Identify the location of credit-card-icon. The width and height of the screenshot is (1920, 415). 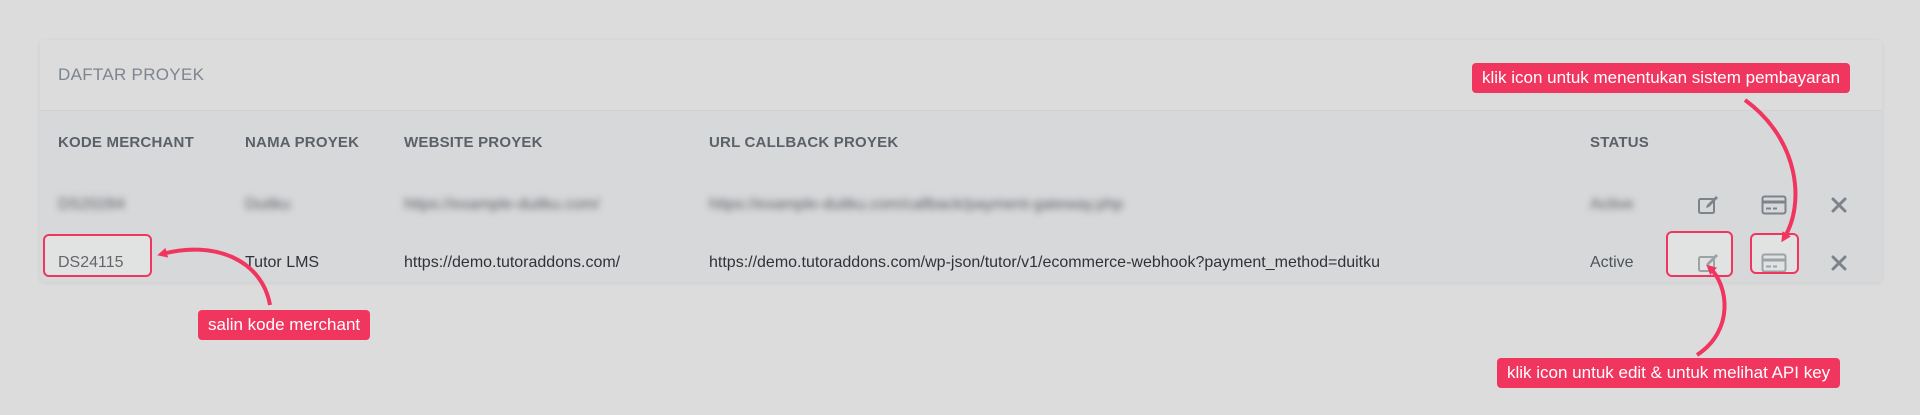
(1774, 205).